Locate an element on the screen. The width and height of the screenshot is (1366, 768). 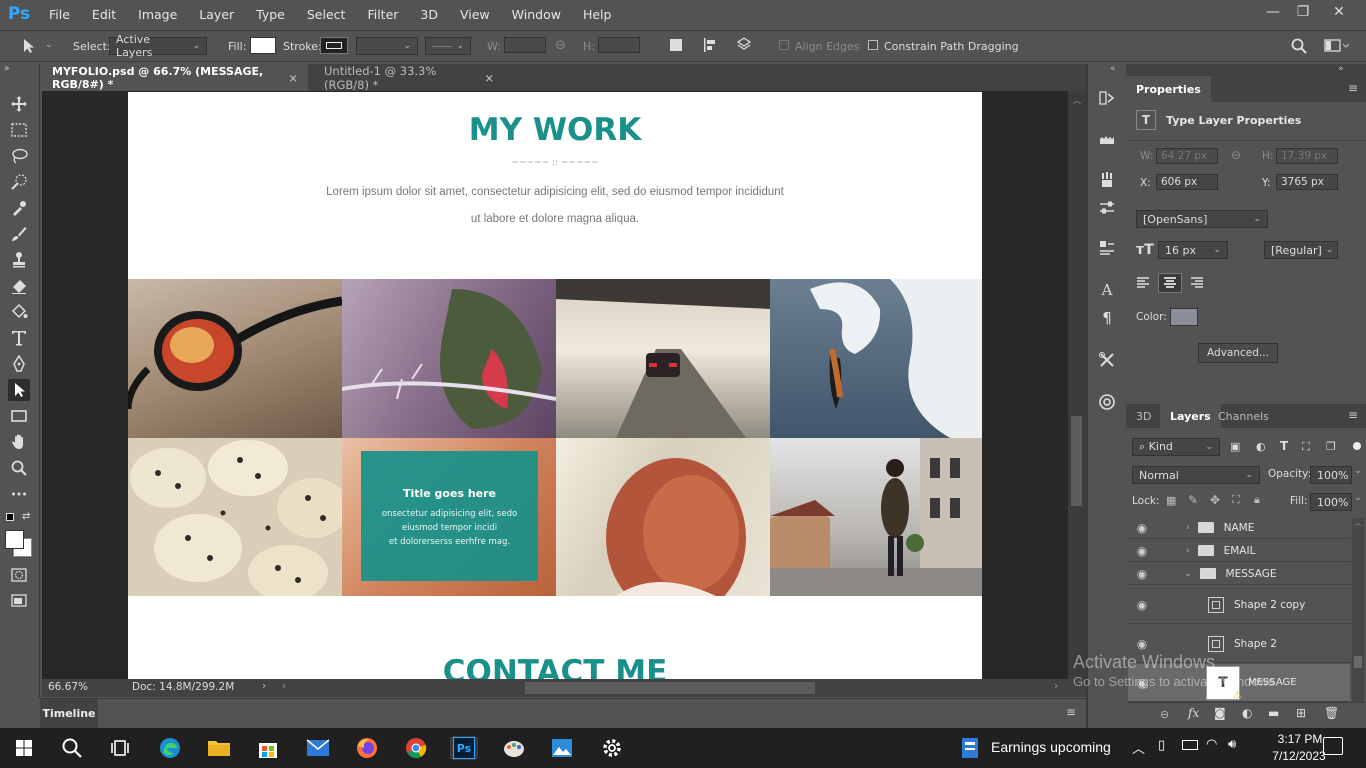
menu-file: File is located at coordinates (59, 14).